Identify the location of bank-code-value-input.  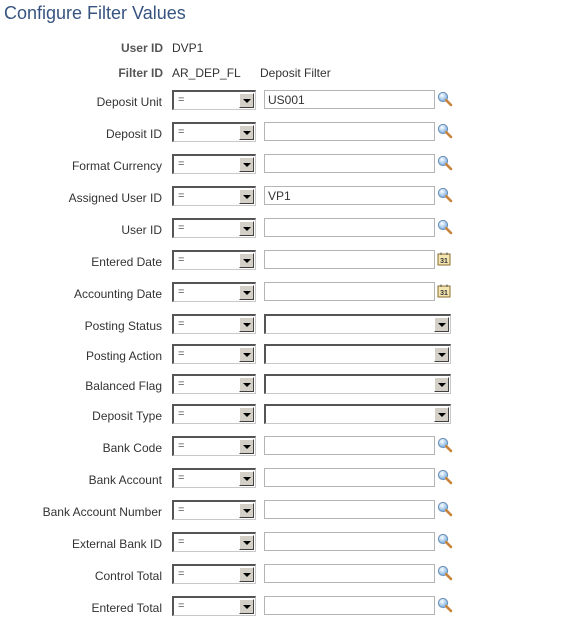
(349, 445).